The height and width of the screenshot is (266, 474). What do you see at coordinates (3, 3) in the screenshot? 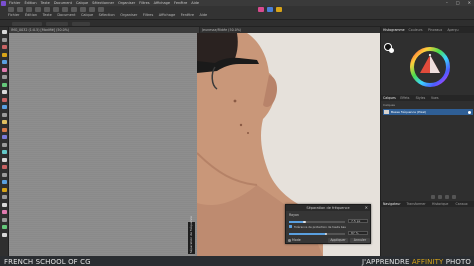
I see `affinity-logo-icon` at bounding box center [3, 3].